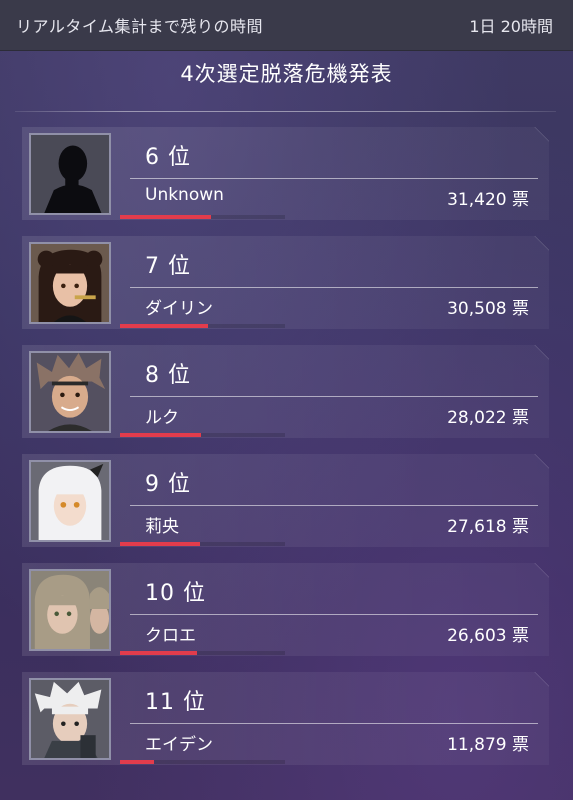 The image size is (573, 800). What do you see at coordinates (488, 309) in the screenshot?
I see `vote-count: 30,508 票` at bounding box center [488, 309].